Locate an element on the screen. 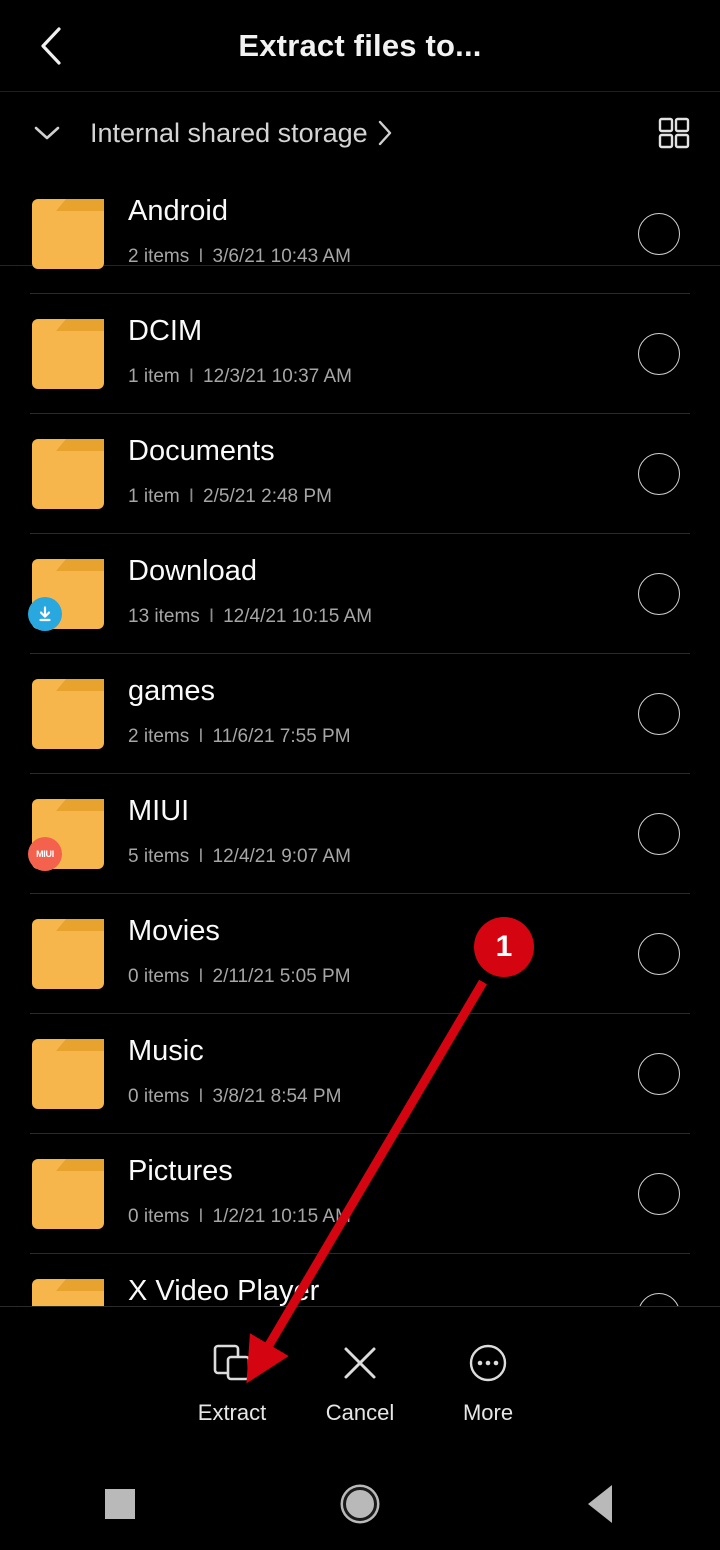 The width and height of the screenshot is (720, 1550). table-row: Documents 1 item I 2/5/21 2:48 PM is located at coordinates (360, 474).